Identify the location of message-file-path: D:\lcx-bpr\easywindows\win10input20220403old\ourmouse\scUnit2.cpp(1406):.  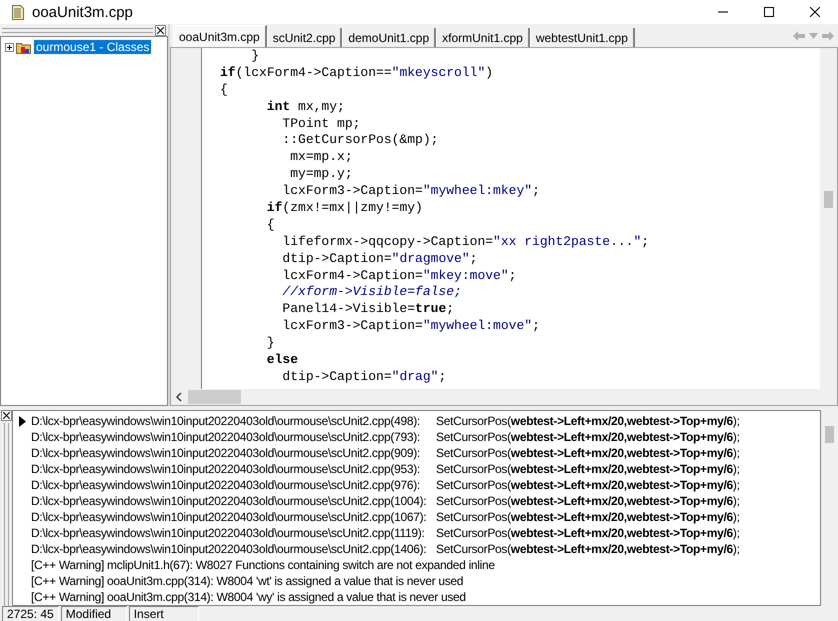
(233, 549).